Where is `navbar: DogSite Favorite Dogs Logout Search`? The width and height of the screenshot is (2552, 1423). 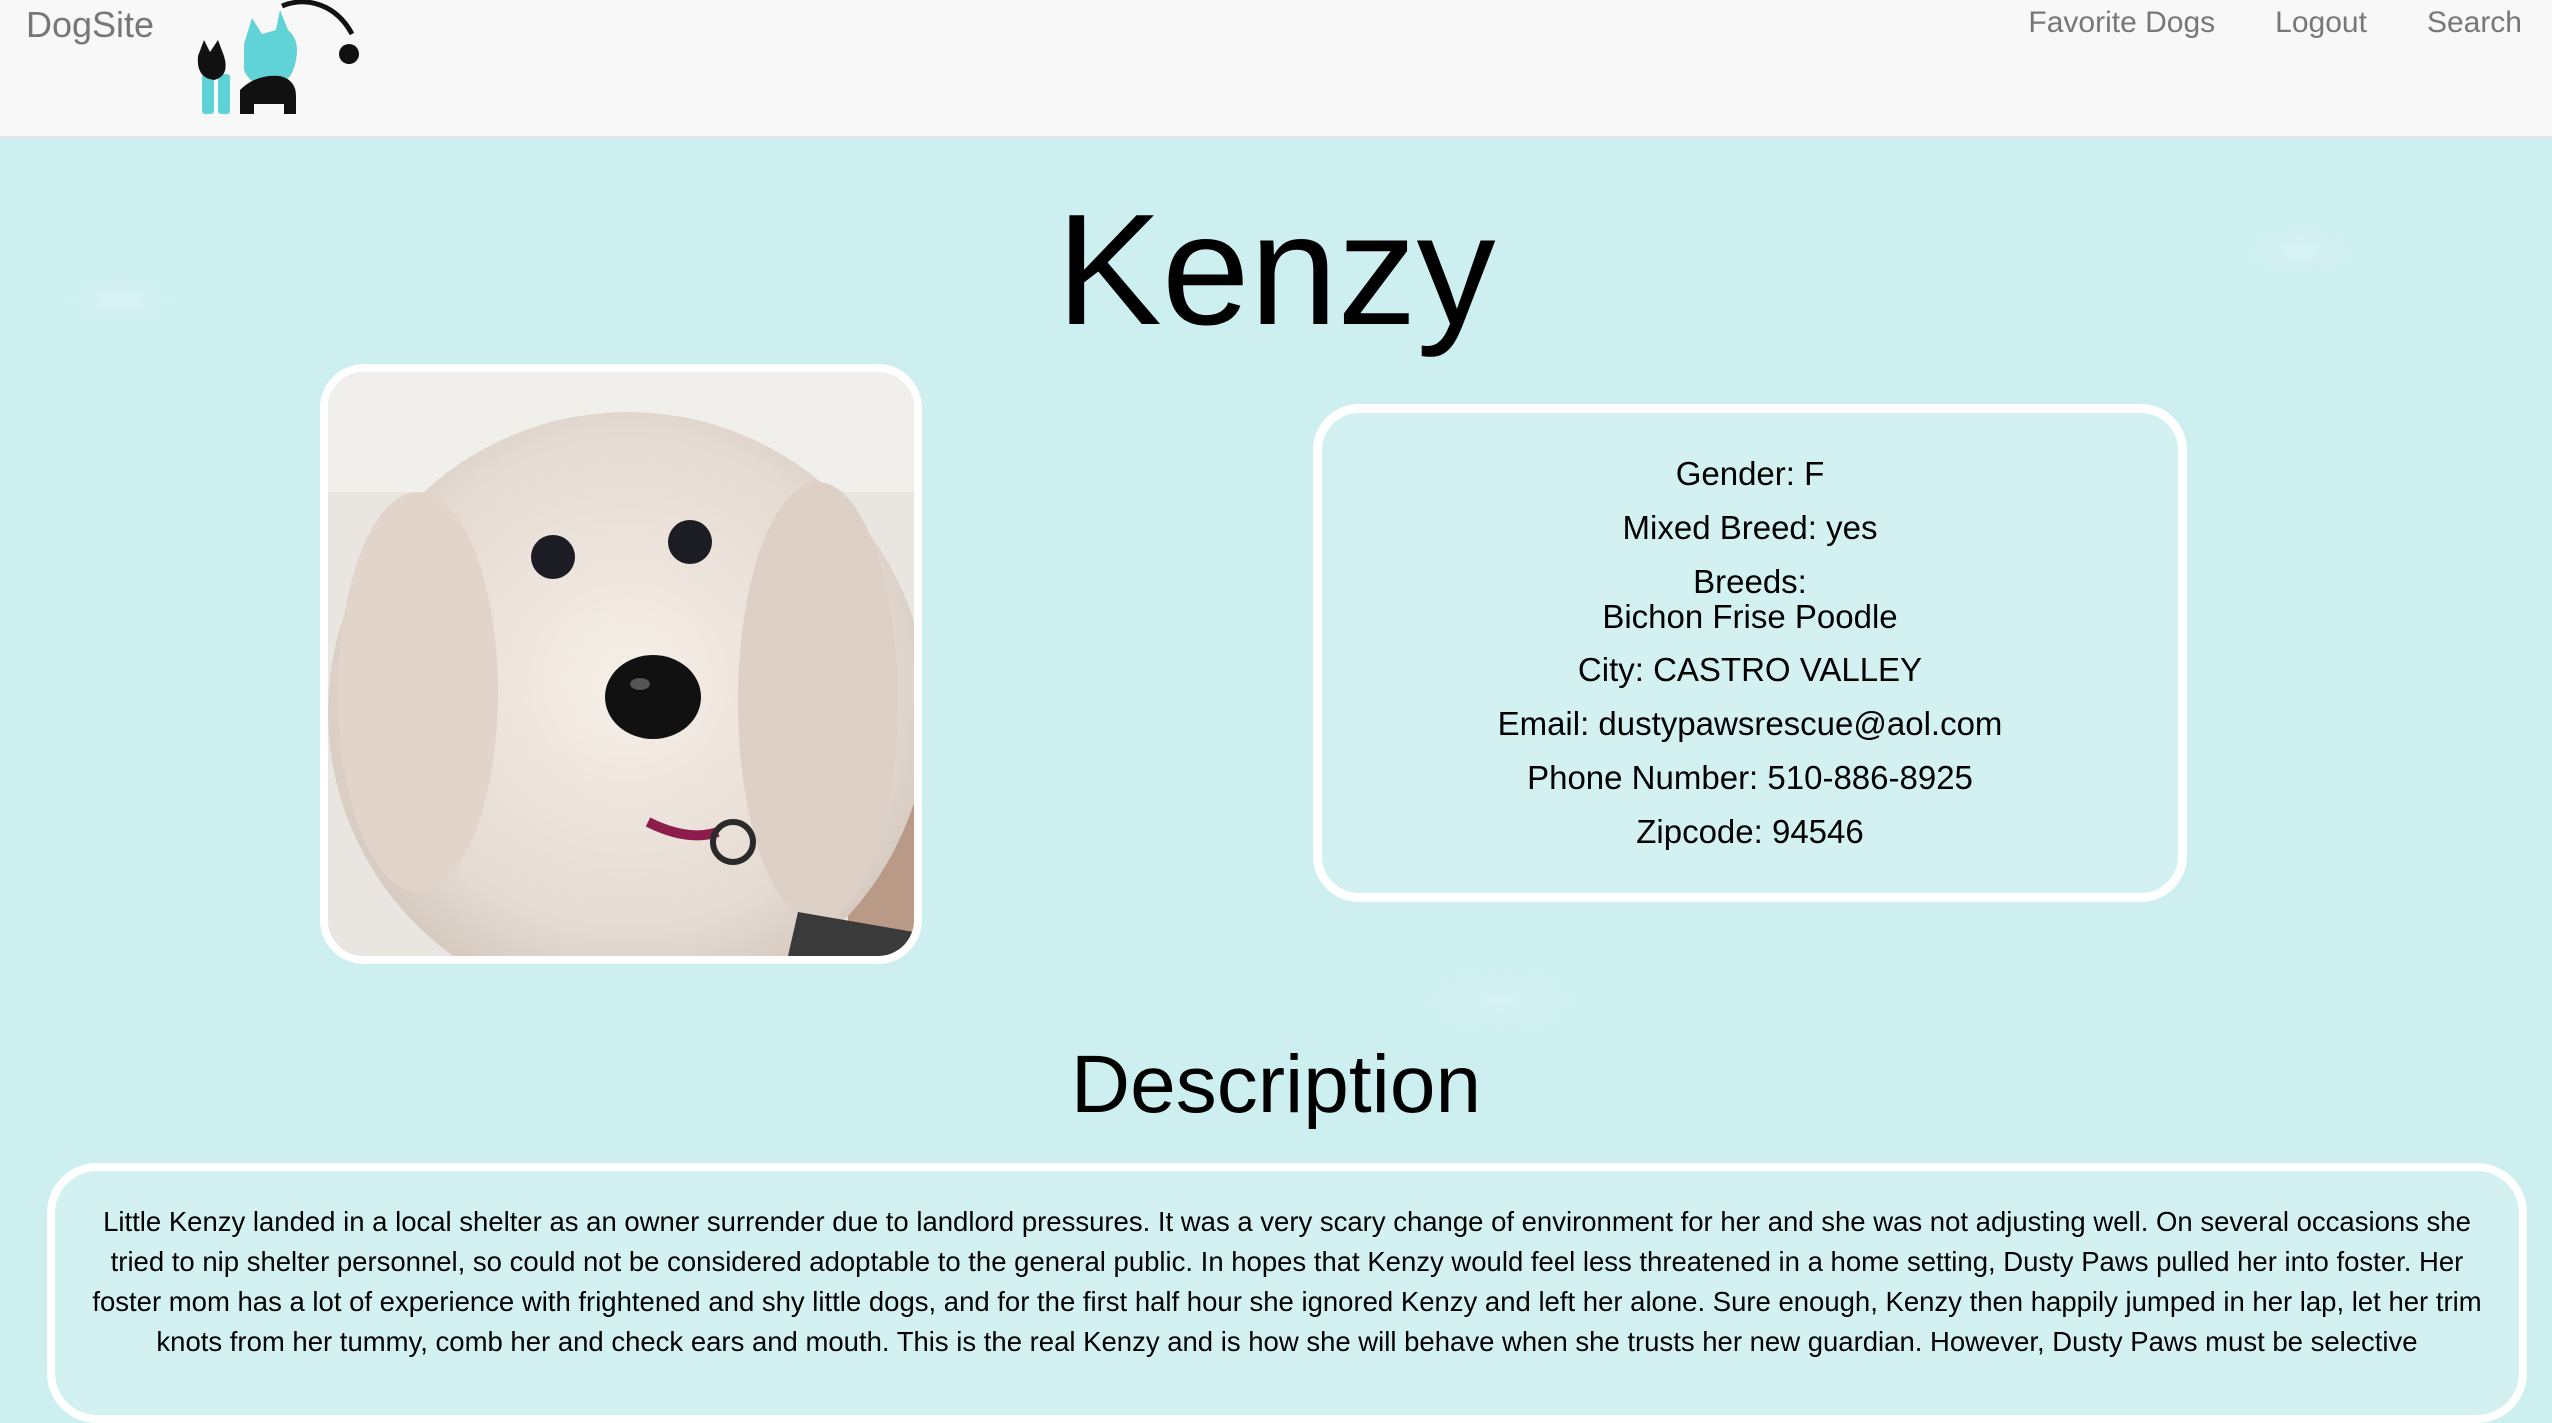
navbar: DogSite Favorite Dogs Logout Search is located at coordinates (1276, 69).